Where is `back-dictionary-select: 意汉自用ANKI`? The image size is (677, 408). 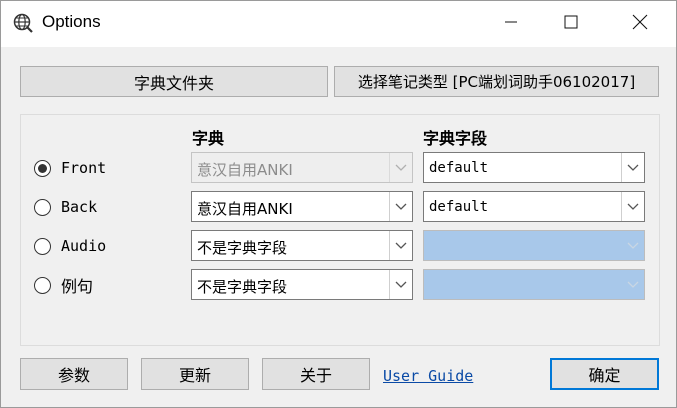
back-dictionary-select: 意汉自用ANKI is located at coordinates (302, 206).